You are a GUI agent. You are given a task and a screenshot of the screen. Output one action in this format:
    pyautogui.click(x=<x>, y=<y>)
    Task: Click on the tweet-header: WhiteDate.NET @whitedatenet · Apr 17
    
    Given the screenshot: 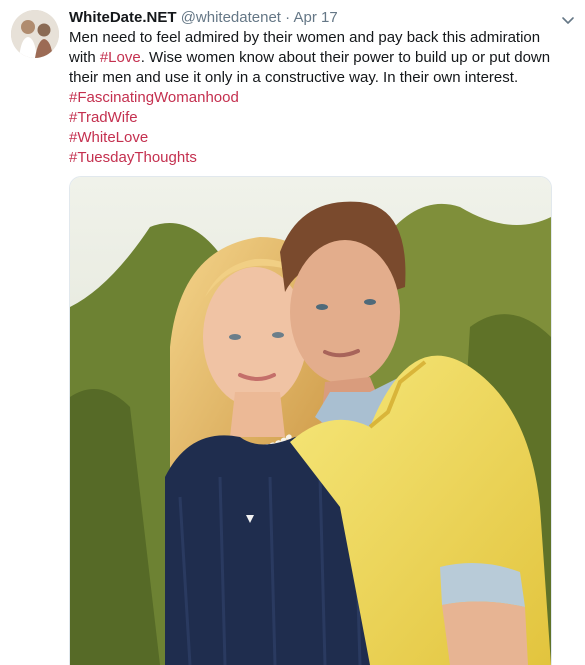 What is the action you would take?
    pyautogui.click(x=203, y=18)
    